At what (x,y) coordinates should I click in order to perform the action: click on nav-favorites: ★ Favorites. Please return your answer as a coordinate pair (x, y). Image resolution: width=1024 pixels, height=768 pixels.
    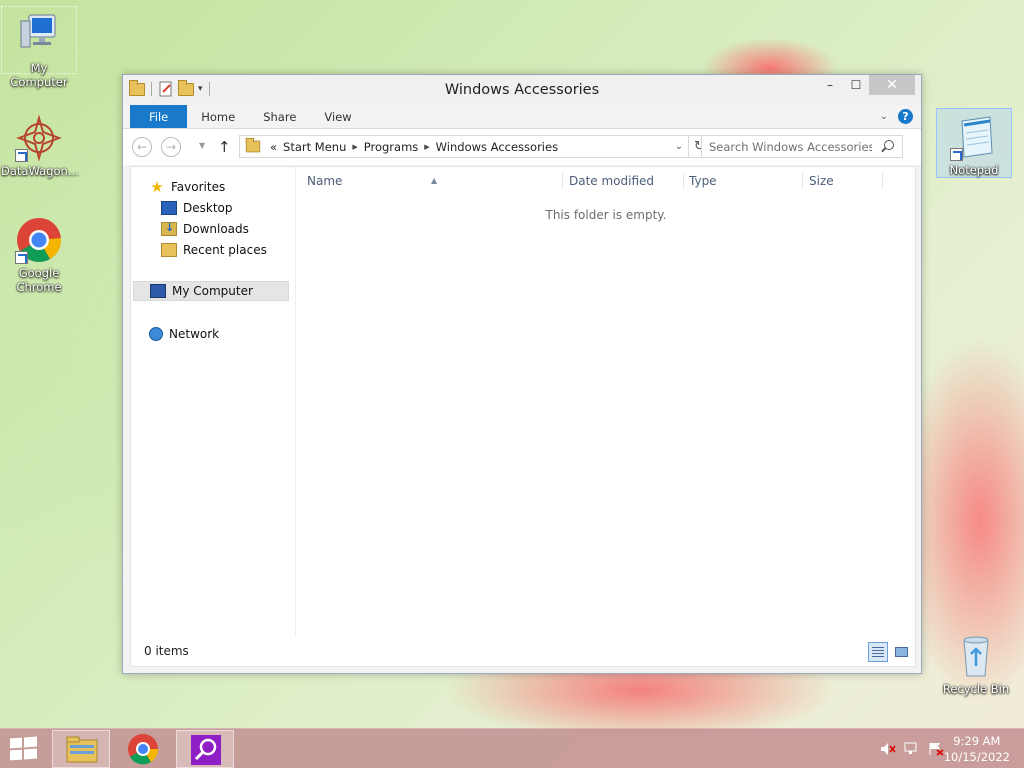
    Looking at the image, I should click on (187, 187).